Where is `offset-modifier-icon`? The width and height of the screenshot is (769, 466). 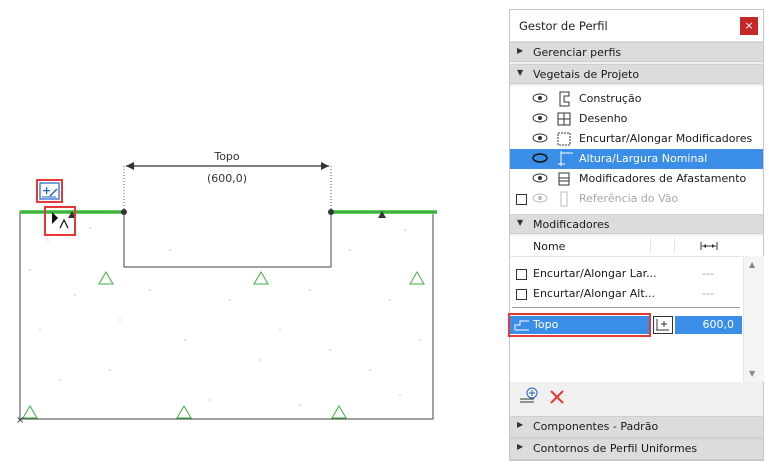 offset-modifier-icon is located at coordinates (564, 179).